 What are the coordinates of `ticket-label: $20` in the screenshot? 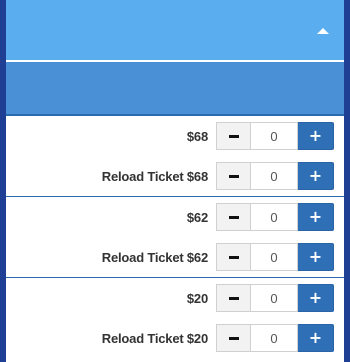 It's located at (197, 298).